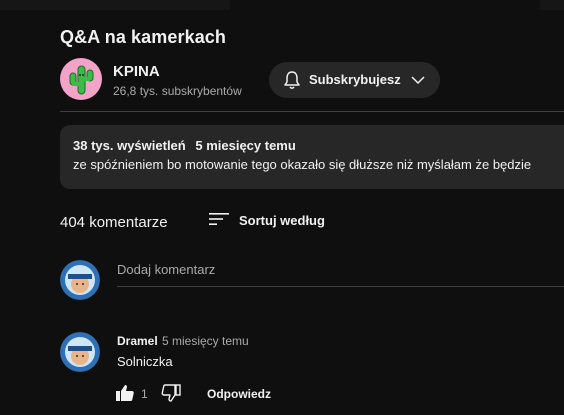 This screenshot has width=564, height=415. Describe the element at coordinates (418, 81) in the screenshot. I see `chevron-down-icon` at that location.